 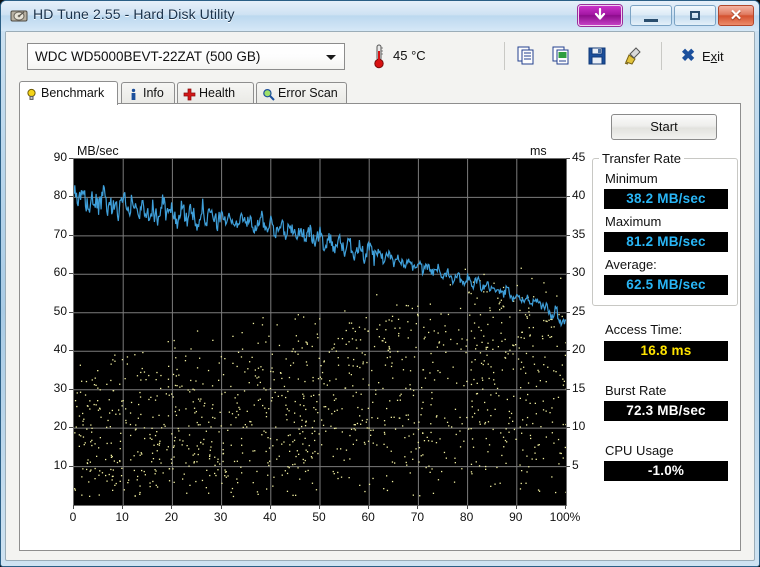 What do you see at coordinates (538, 151) in the screenshot?
I see `y2-axis-label: ms` at bounding box center [538, 151].